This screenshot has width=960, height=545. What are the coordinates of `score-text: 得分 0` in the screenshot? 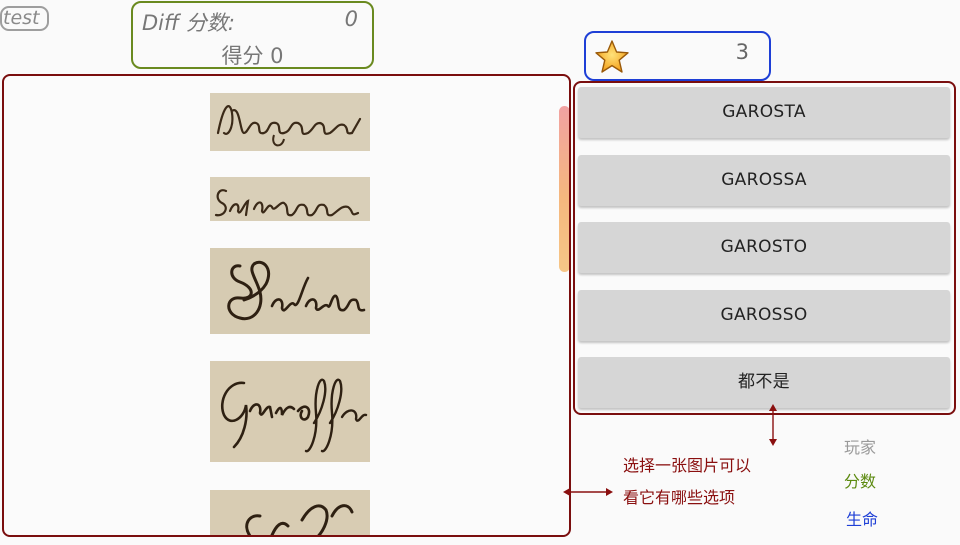 It's located at (252, 56).